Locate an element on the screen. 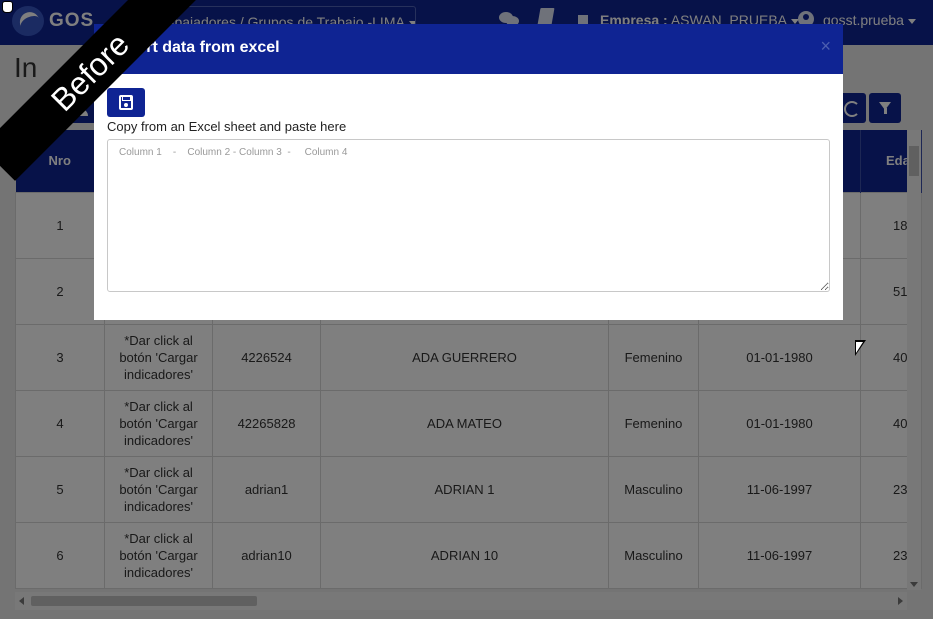 The width and height of the screenshot is (933, 619). before-ribbon: Before is located at coordinates (100, 100).